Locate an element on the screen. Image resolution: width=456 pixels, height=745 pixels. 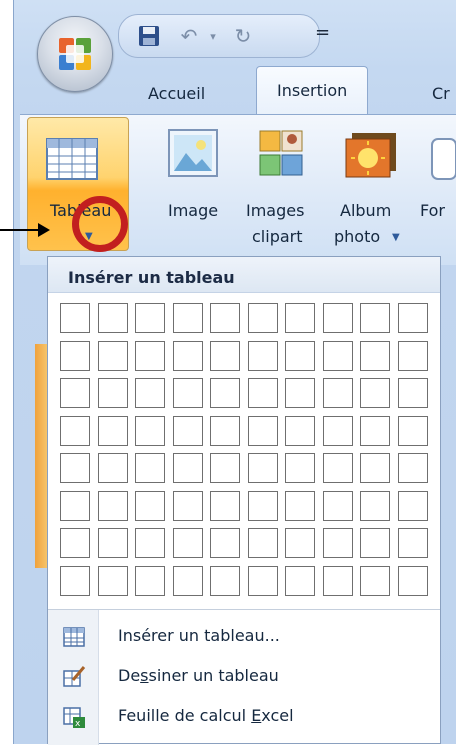
images-clipart-label-2: clipart is located at coordinates (277, 236).